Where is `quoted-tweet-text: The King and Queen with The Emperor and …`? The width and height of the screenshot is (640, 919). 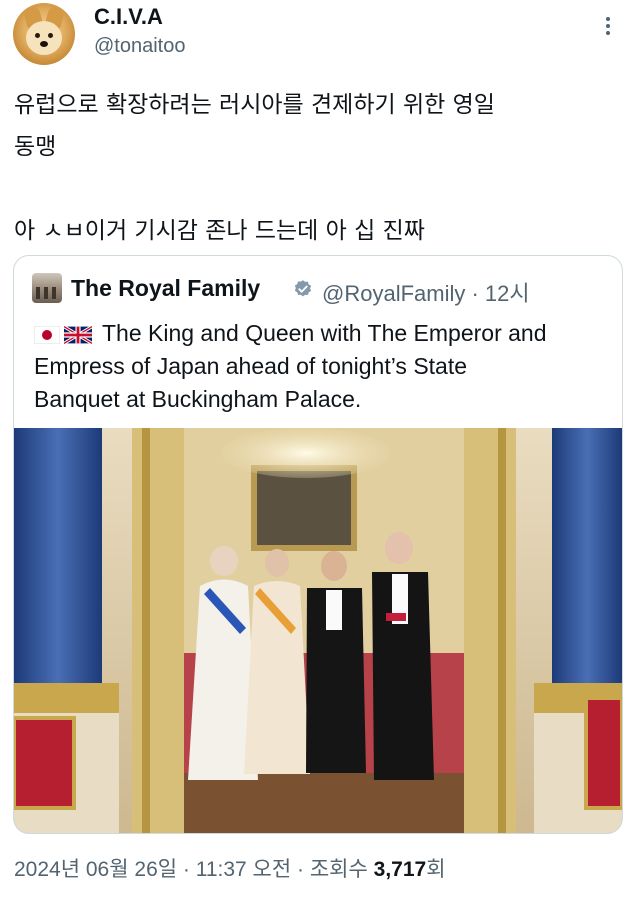
quoted-tweet-text: The King and Queen with The Emperor and … is located at coordinates (324, 366).